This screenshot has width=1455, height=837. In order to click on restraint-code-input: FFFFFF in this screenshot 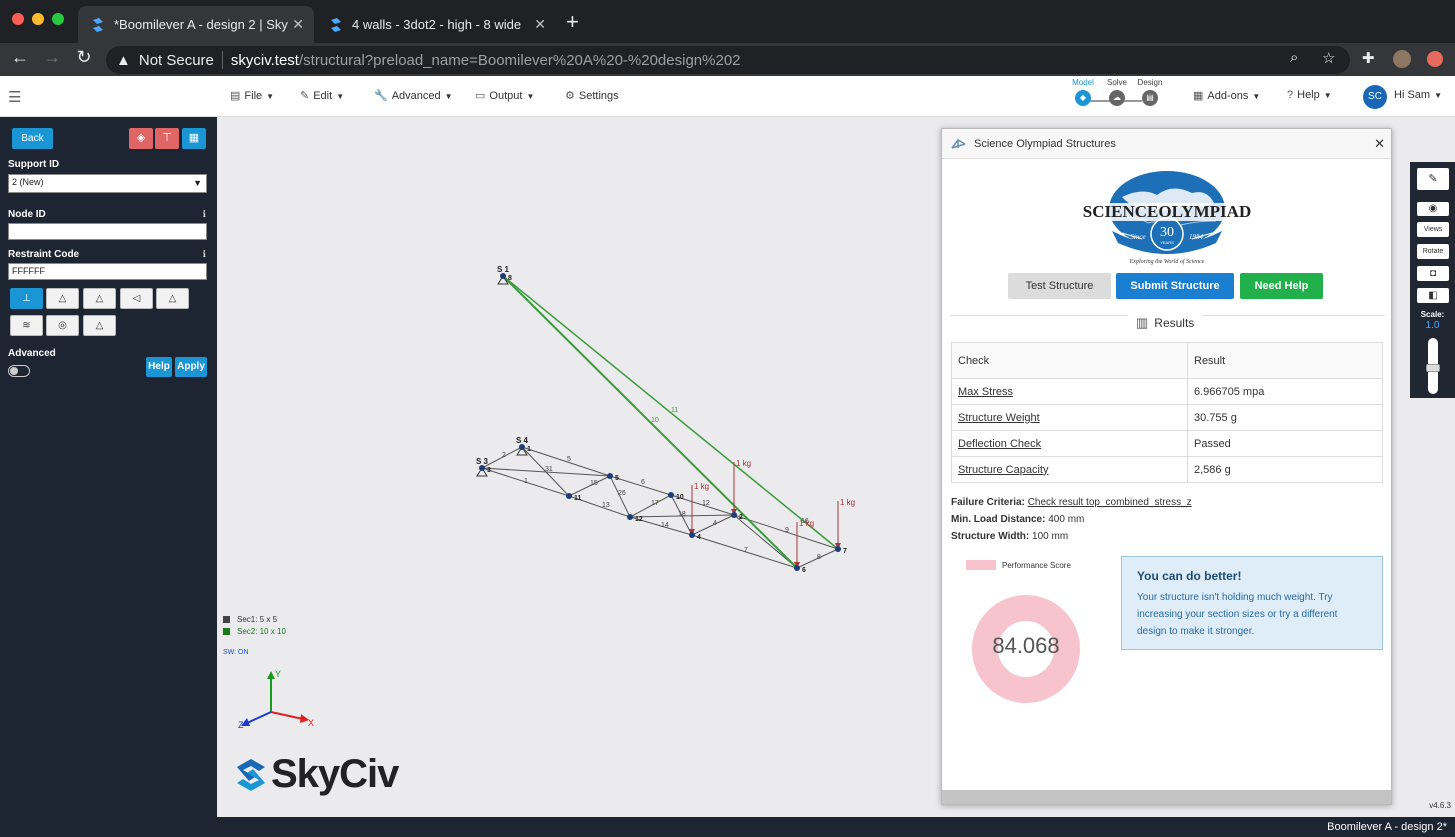, I will do `click(107, 271)`.